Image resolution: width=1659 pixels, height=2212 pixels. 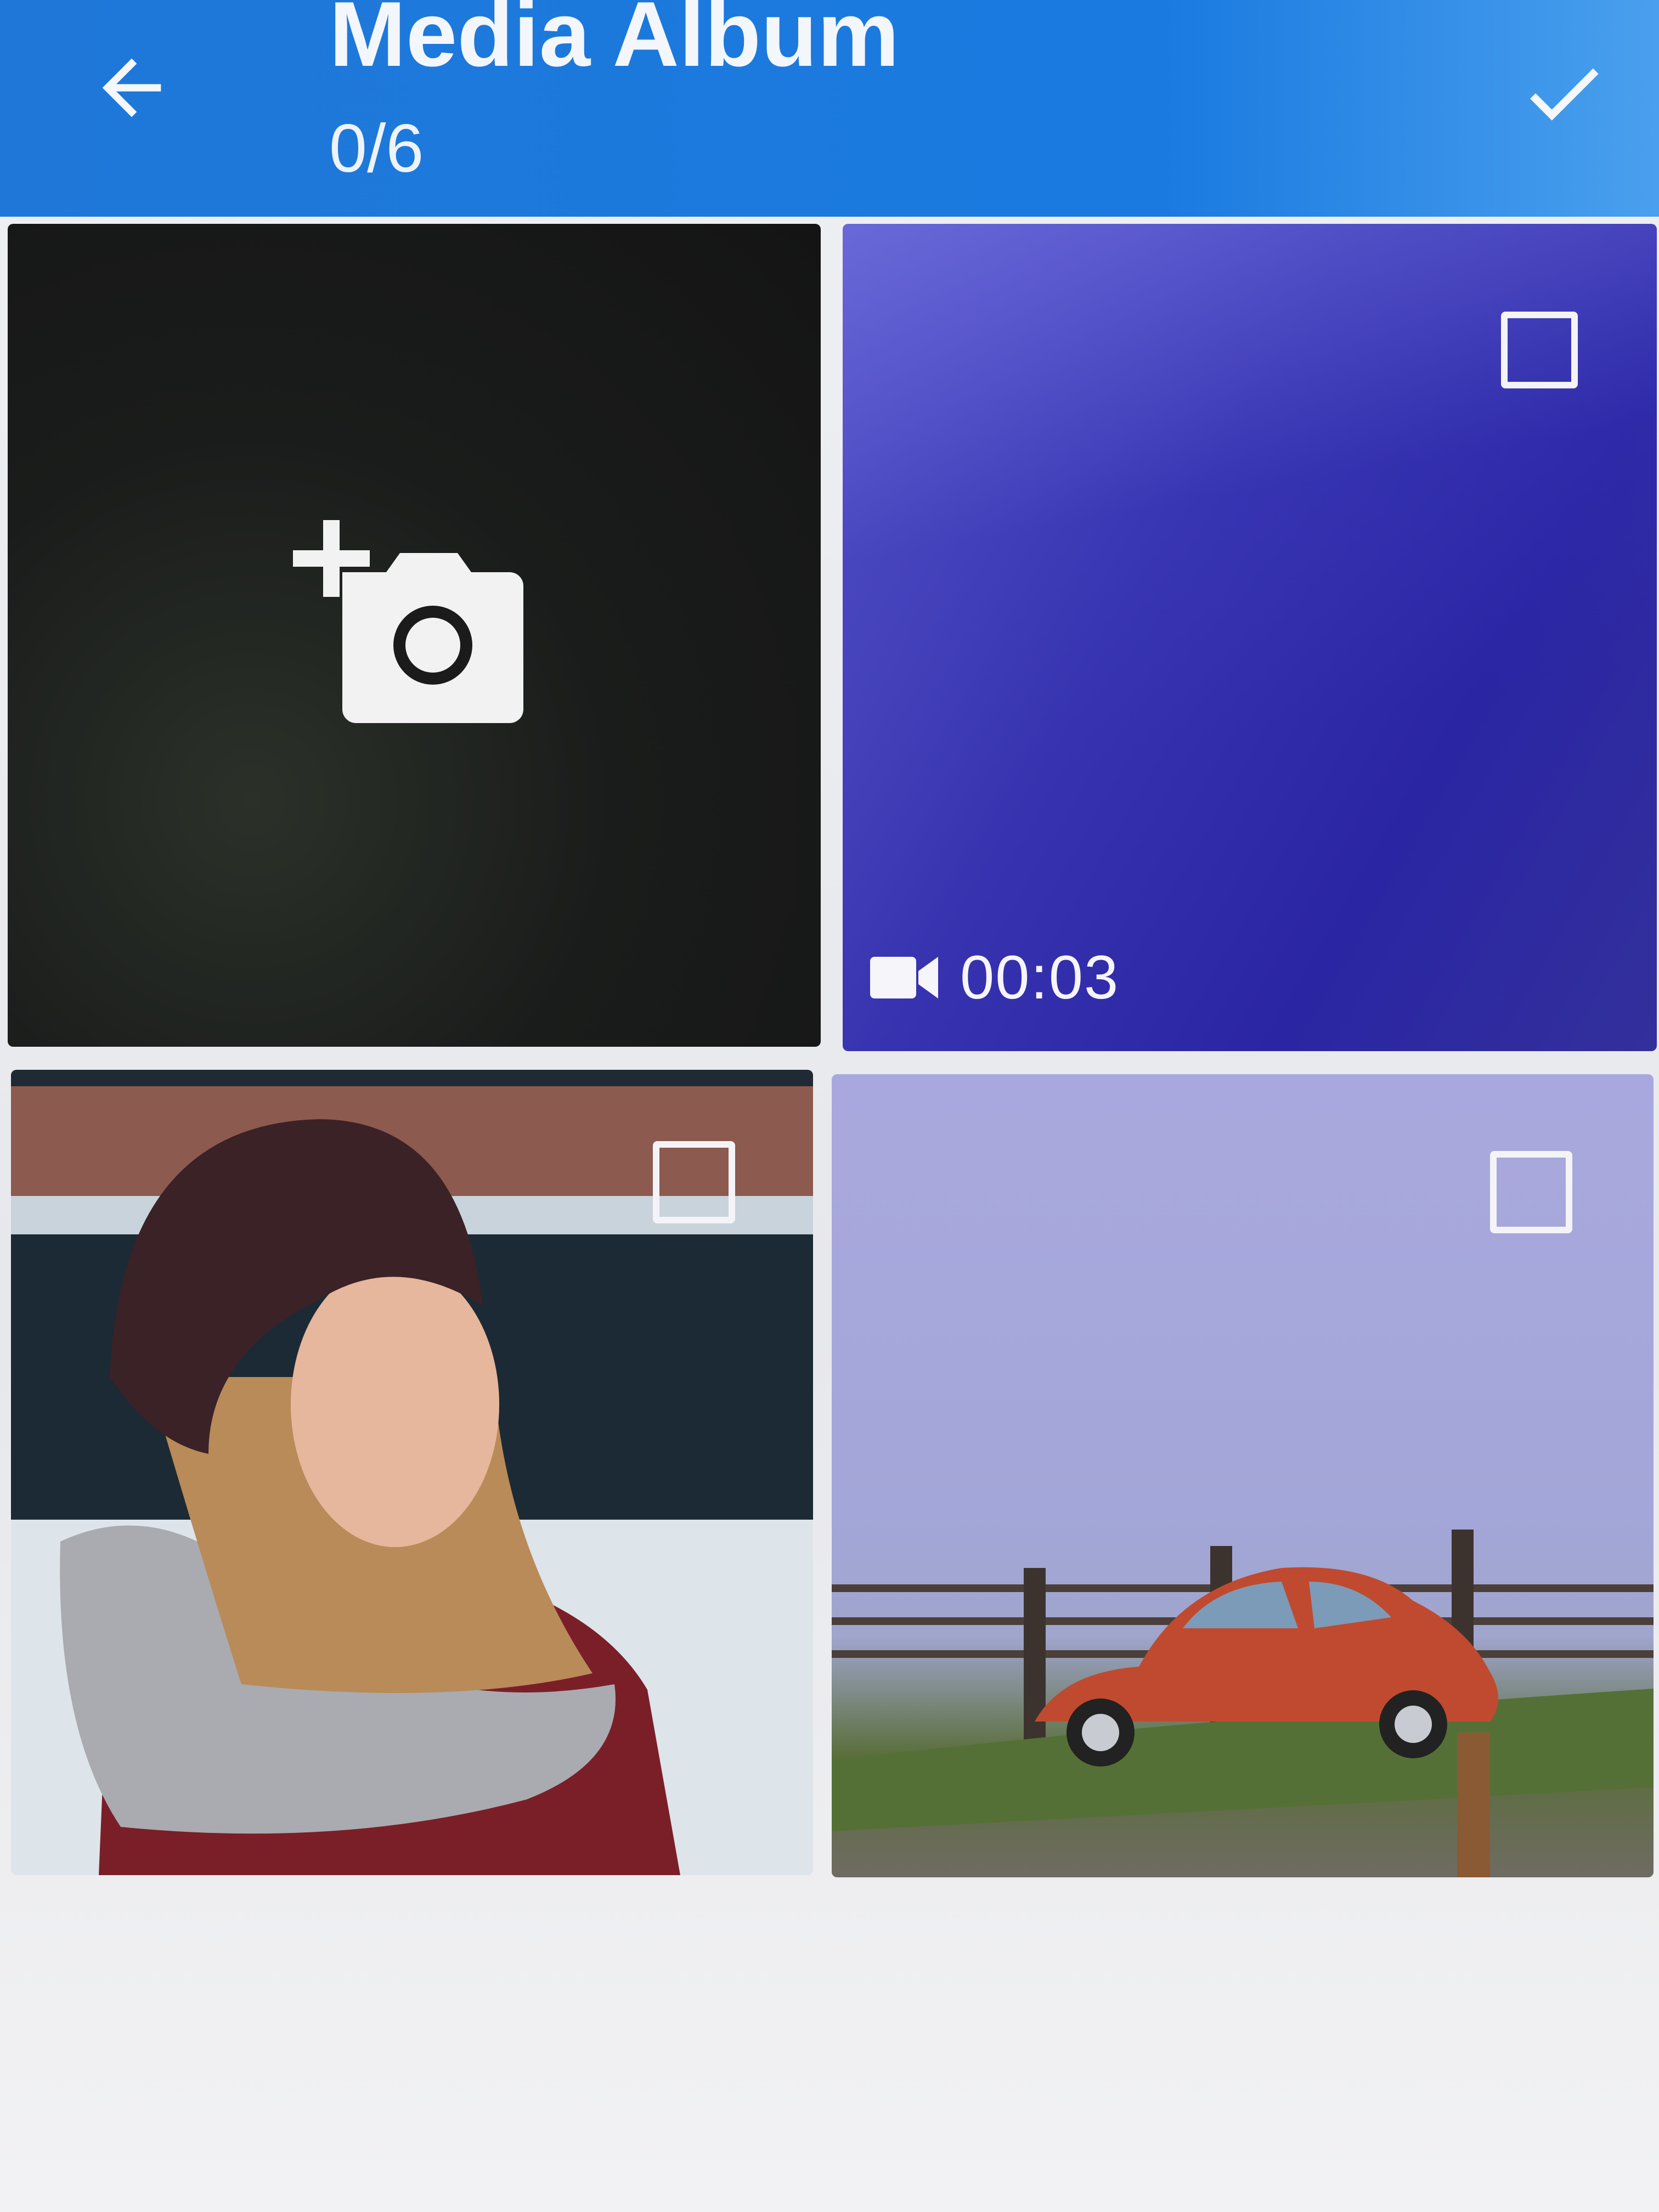 What do you see at coordinates (408, 622) in the screenshot?
I see `add-camera-icon` at bounding box center [408, 622].